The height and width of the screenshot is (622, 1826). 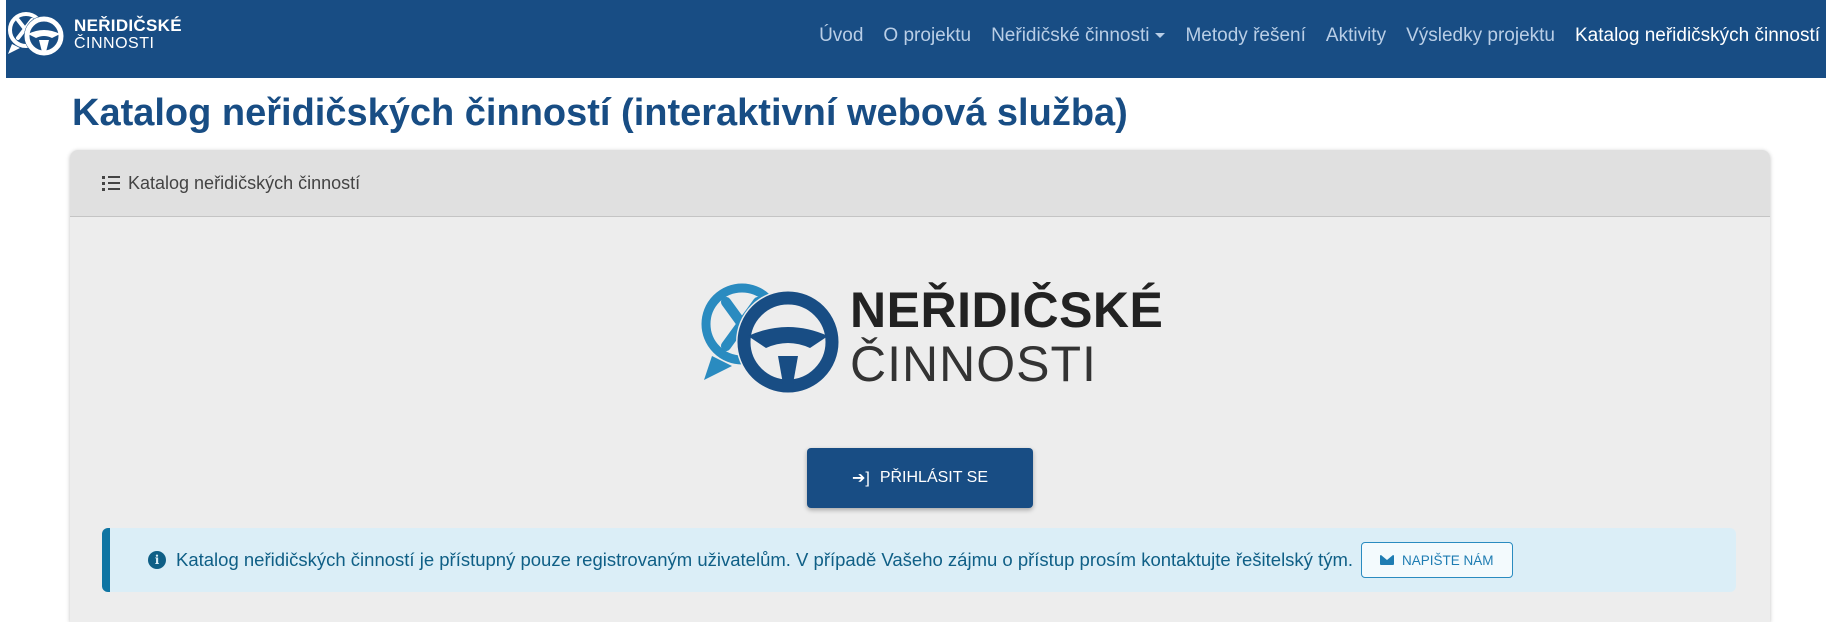 I want to click on nav-item-label: Neřidičské činnosti, so click(x=1070, y=35).